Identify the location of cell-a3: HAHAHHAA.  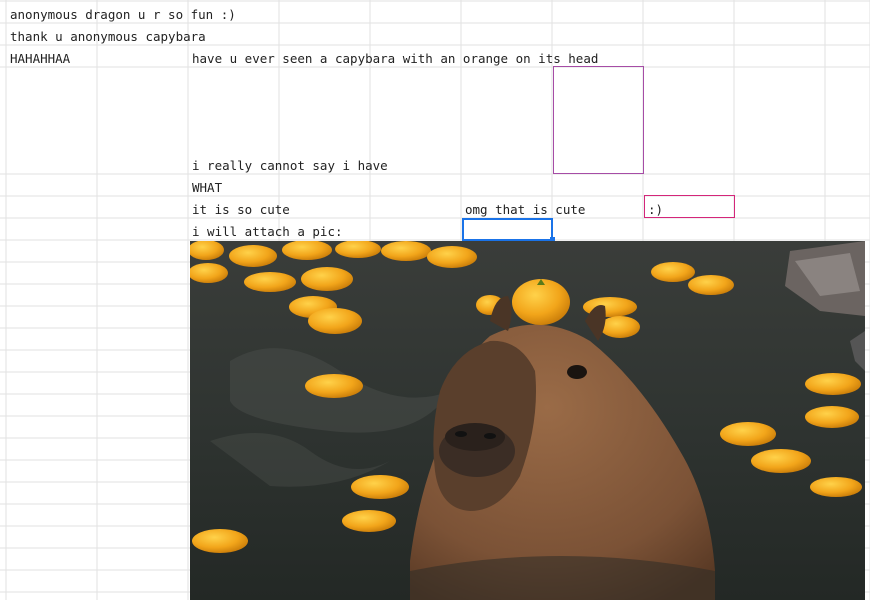
(40, 57).